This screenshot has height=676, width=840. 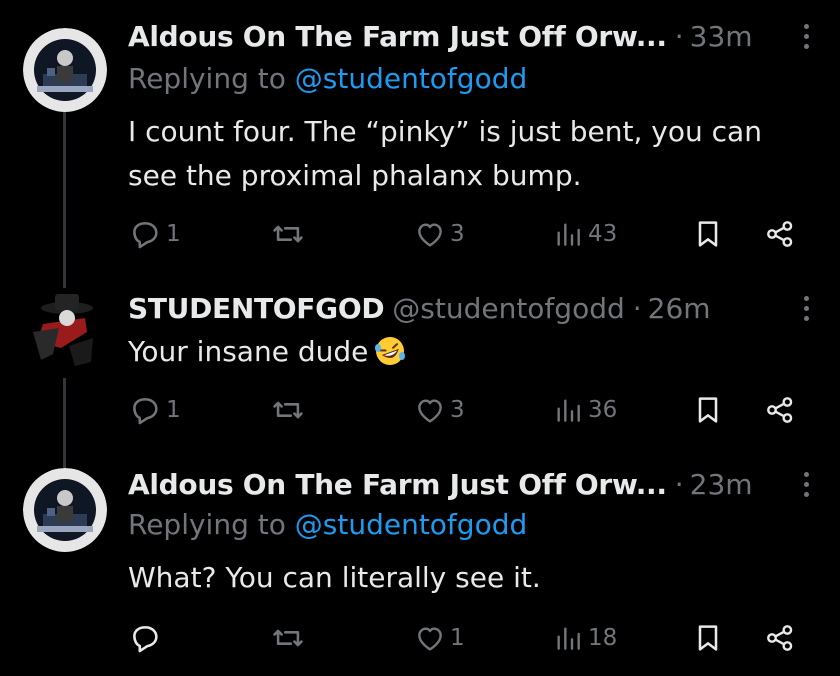 I want to click on tweet-header: Aldous On The Farm Just Off Orw... · 33m, so click(x=474, y=36).